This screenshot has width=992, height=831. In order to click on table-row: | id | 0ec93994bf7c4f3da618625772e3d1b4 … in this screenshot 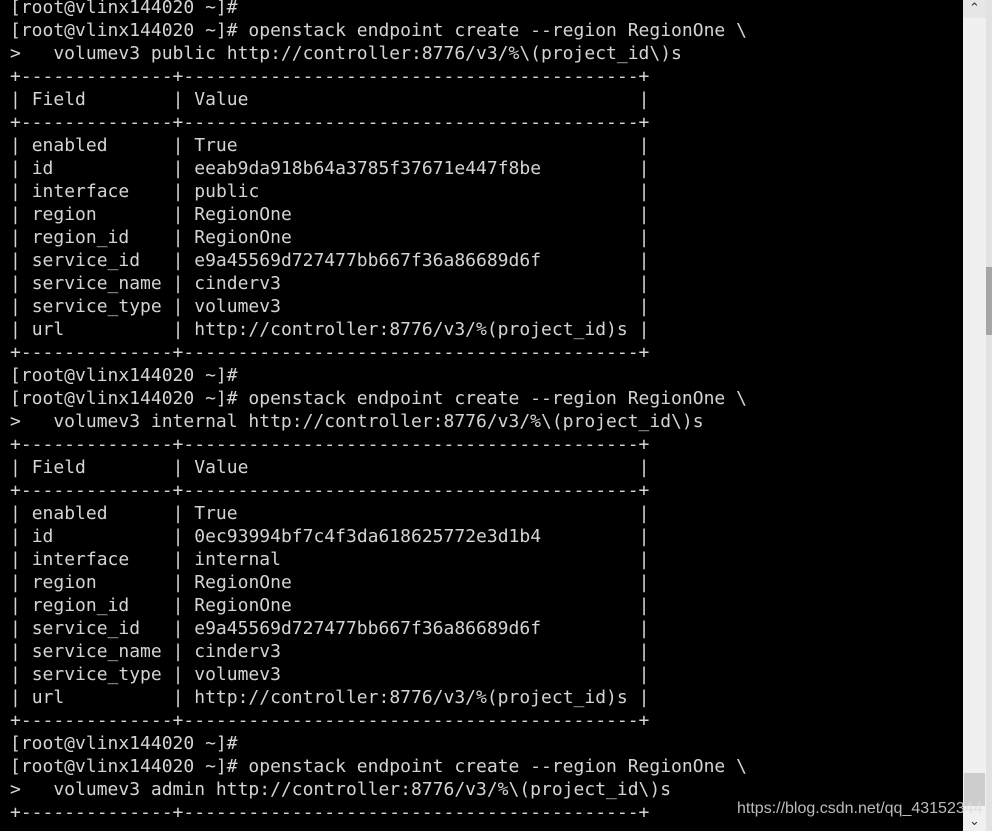, I will do `click(330, 536)`.